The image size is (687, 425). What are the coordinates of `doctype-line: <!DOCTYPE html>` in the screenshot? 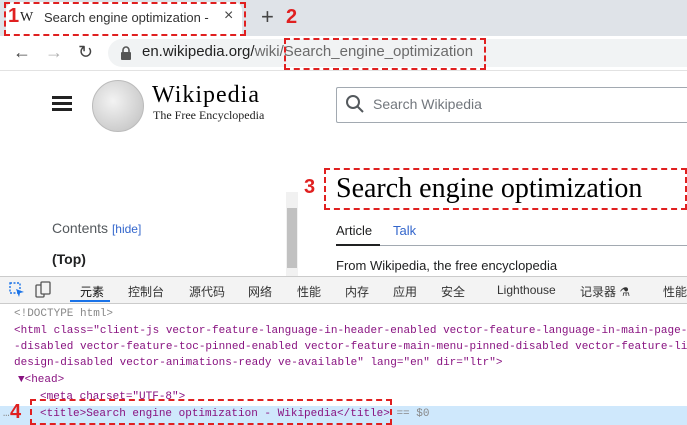 It's located at (63, 314).